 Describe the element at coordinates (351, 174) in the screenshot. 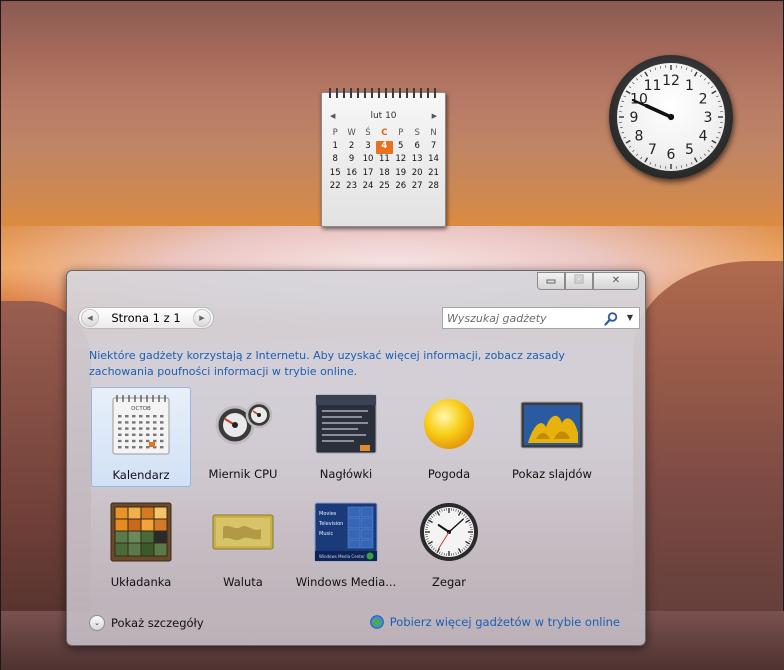

I see `calendar-day: 16` at that location.